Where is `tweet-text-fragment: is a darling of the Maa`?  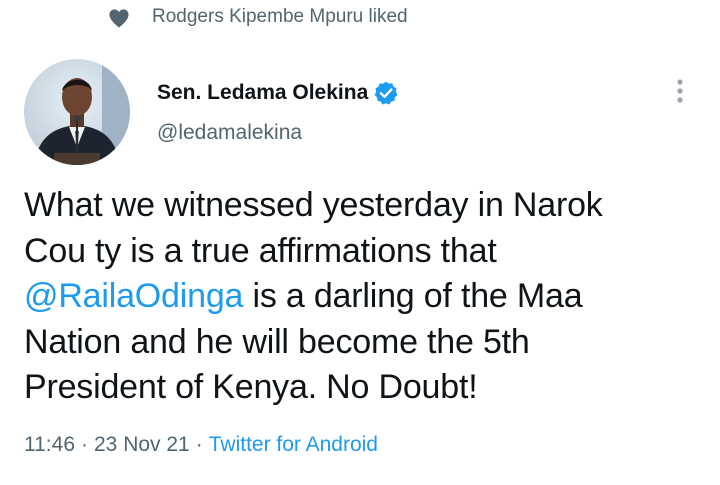 tweet-text-fragment: is a darling of the Maa is located at coordinates (413, 296).